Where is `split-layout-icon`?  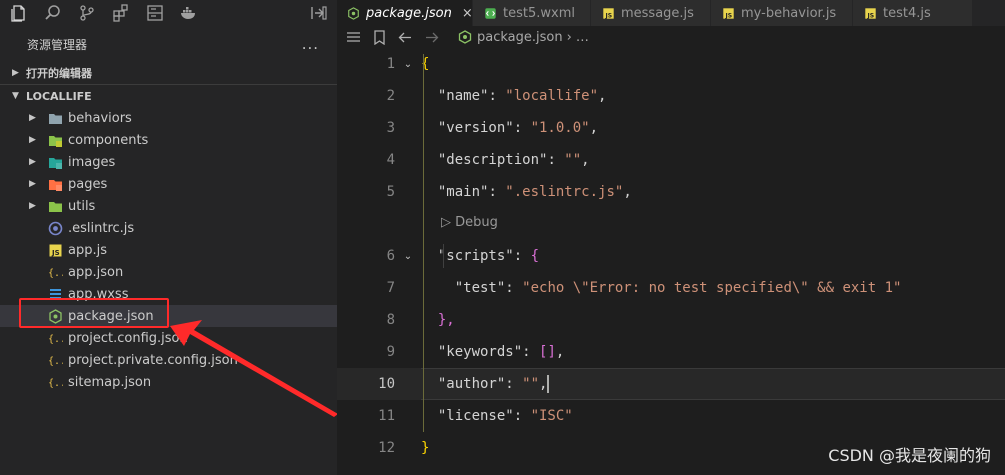
split-layout-icon is located at coordinates (319, 13).